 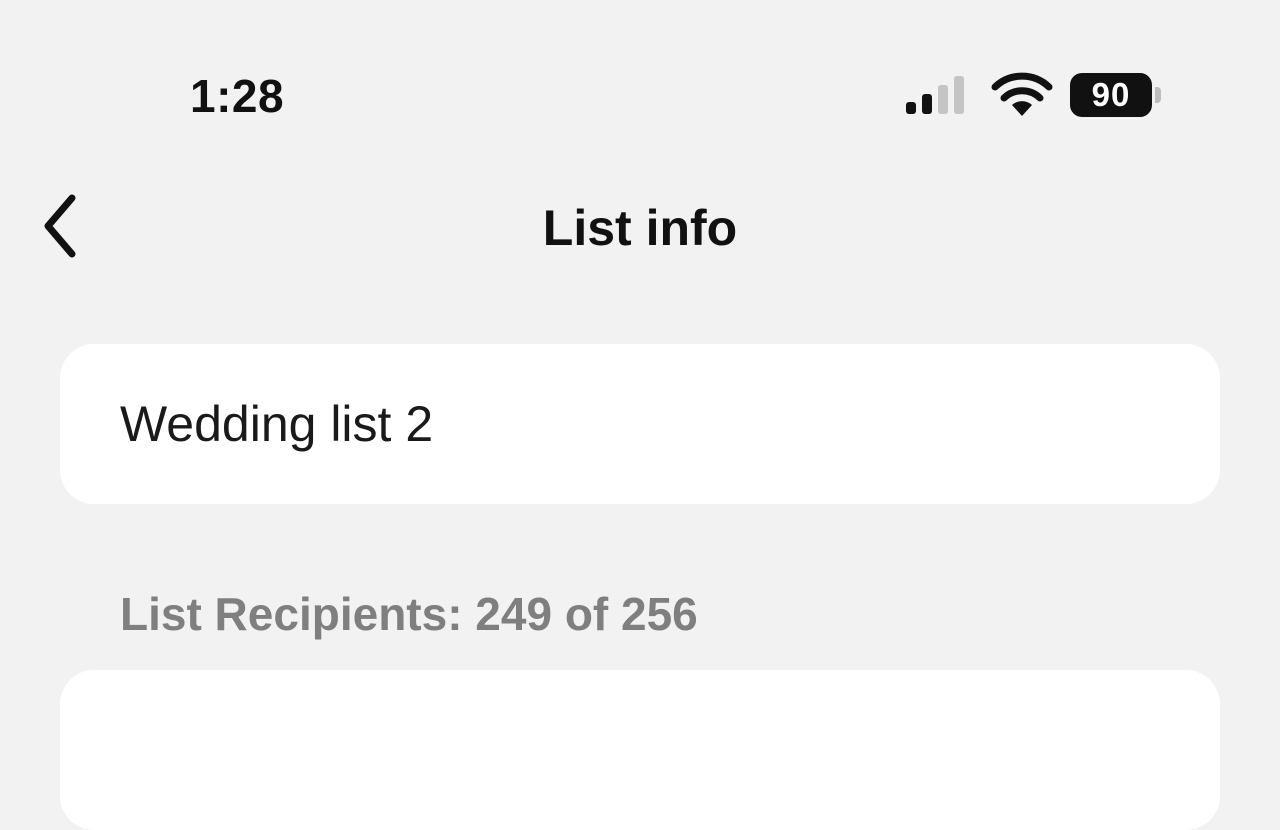 What do you see at coordinates (1158, 95) in the screenshot?
I see `battery-cap` at bounding box center [1158, 95].